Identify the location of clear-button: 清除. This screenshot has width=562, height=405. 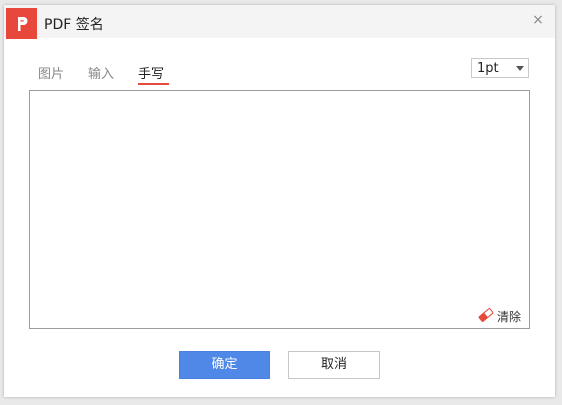
(499, 316).